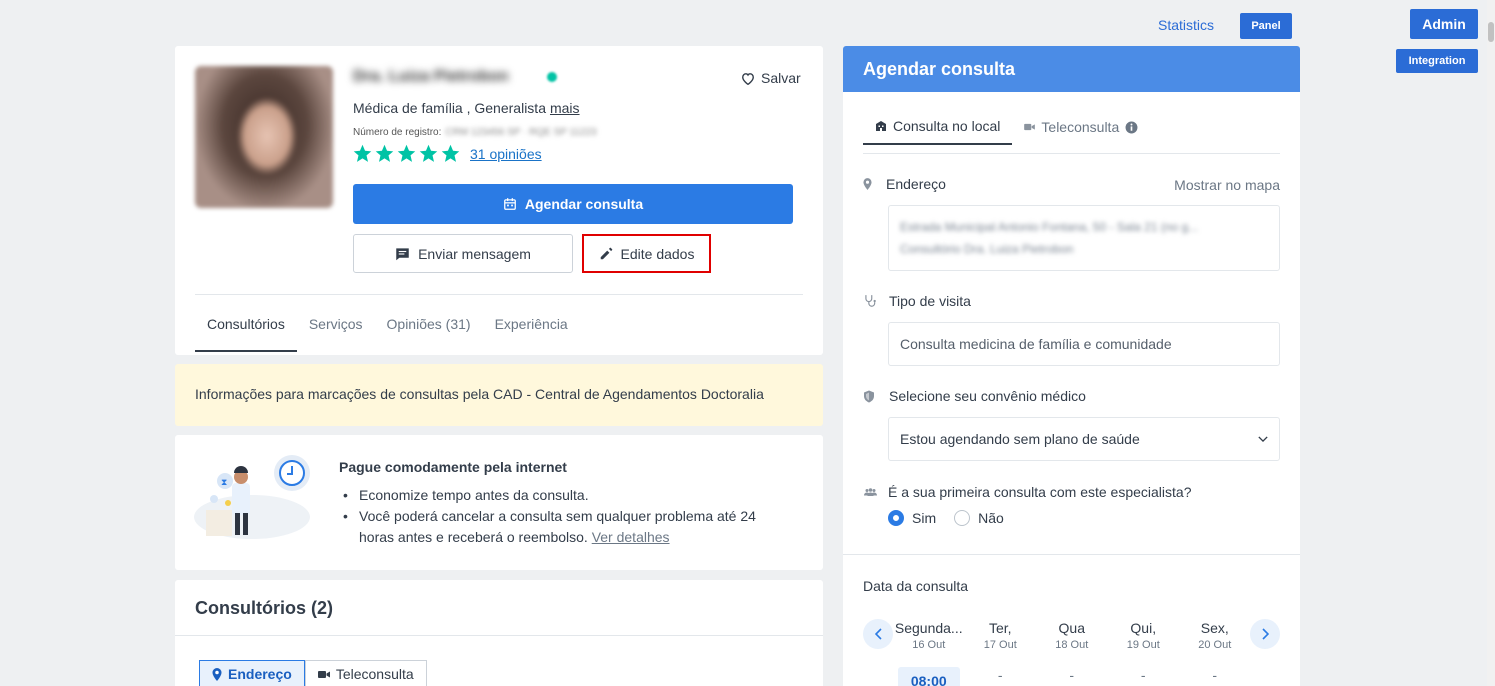 This screenshot has width=1495, height=686. I want to click on scrollbar, so click(1491, 343).